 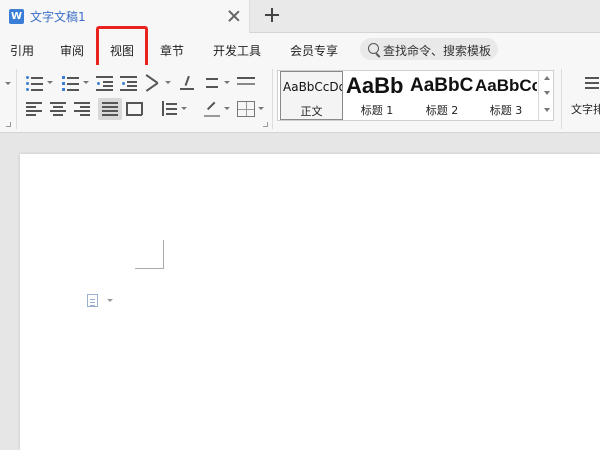 I want to click on style-gallery-scroll, so click(x=546, y=95).